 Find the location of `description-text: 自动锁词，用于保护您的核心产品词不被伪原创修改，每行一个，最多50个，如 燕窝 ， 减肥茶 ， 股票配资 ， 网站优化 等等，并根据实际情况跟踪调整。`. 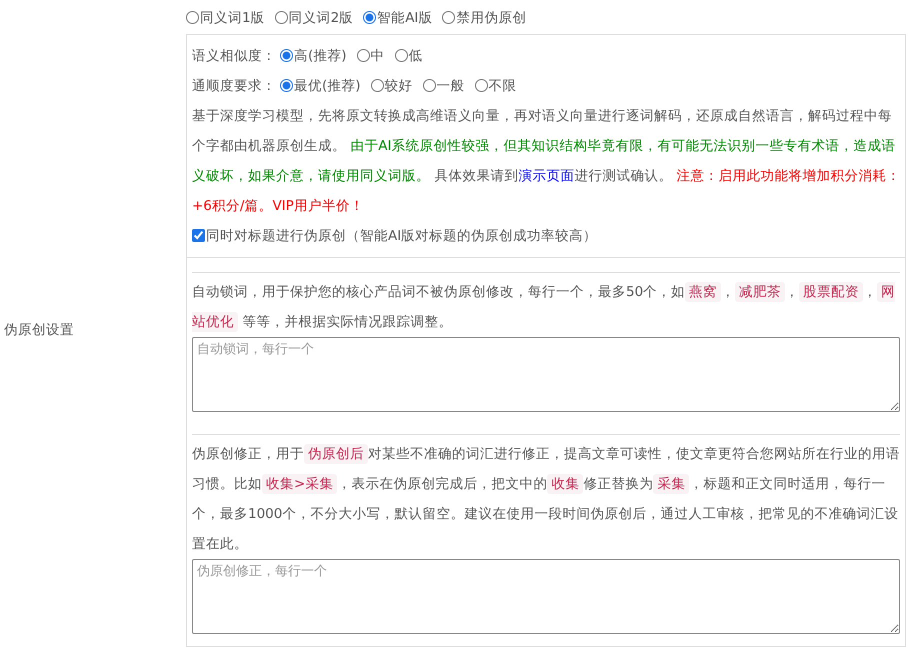

description-text: 自动锁词，用于保护您的核心产品词不被伪原创修改，每行一个，最多50个，如 燕窝 ， 减肥茶 ， 股票配资 ， 网站优化 等等，并根据实际情况跟踪调整。 is located at coordinates (544, 307).